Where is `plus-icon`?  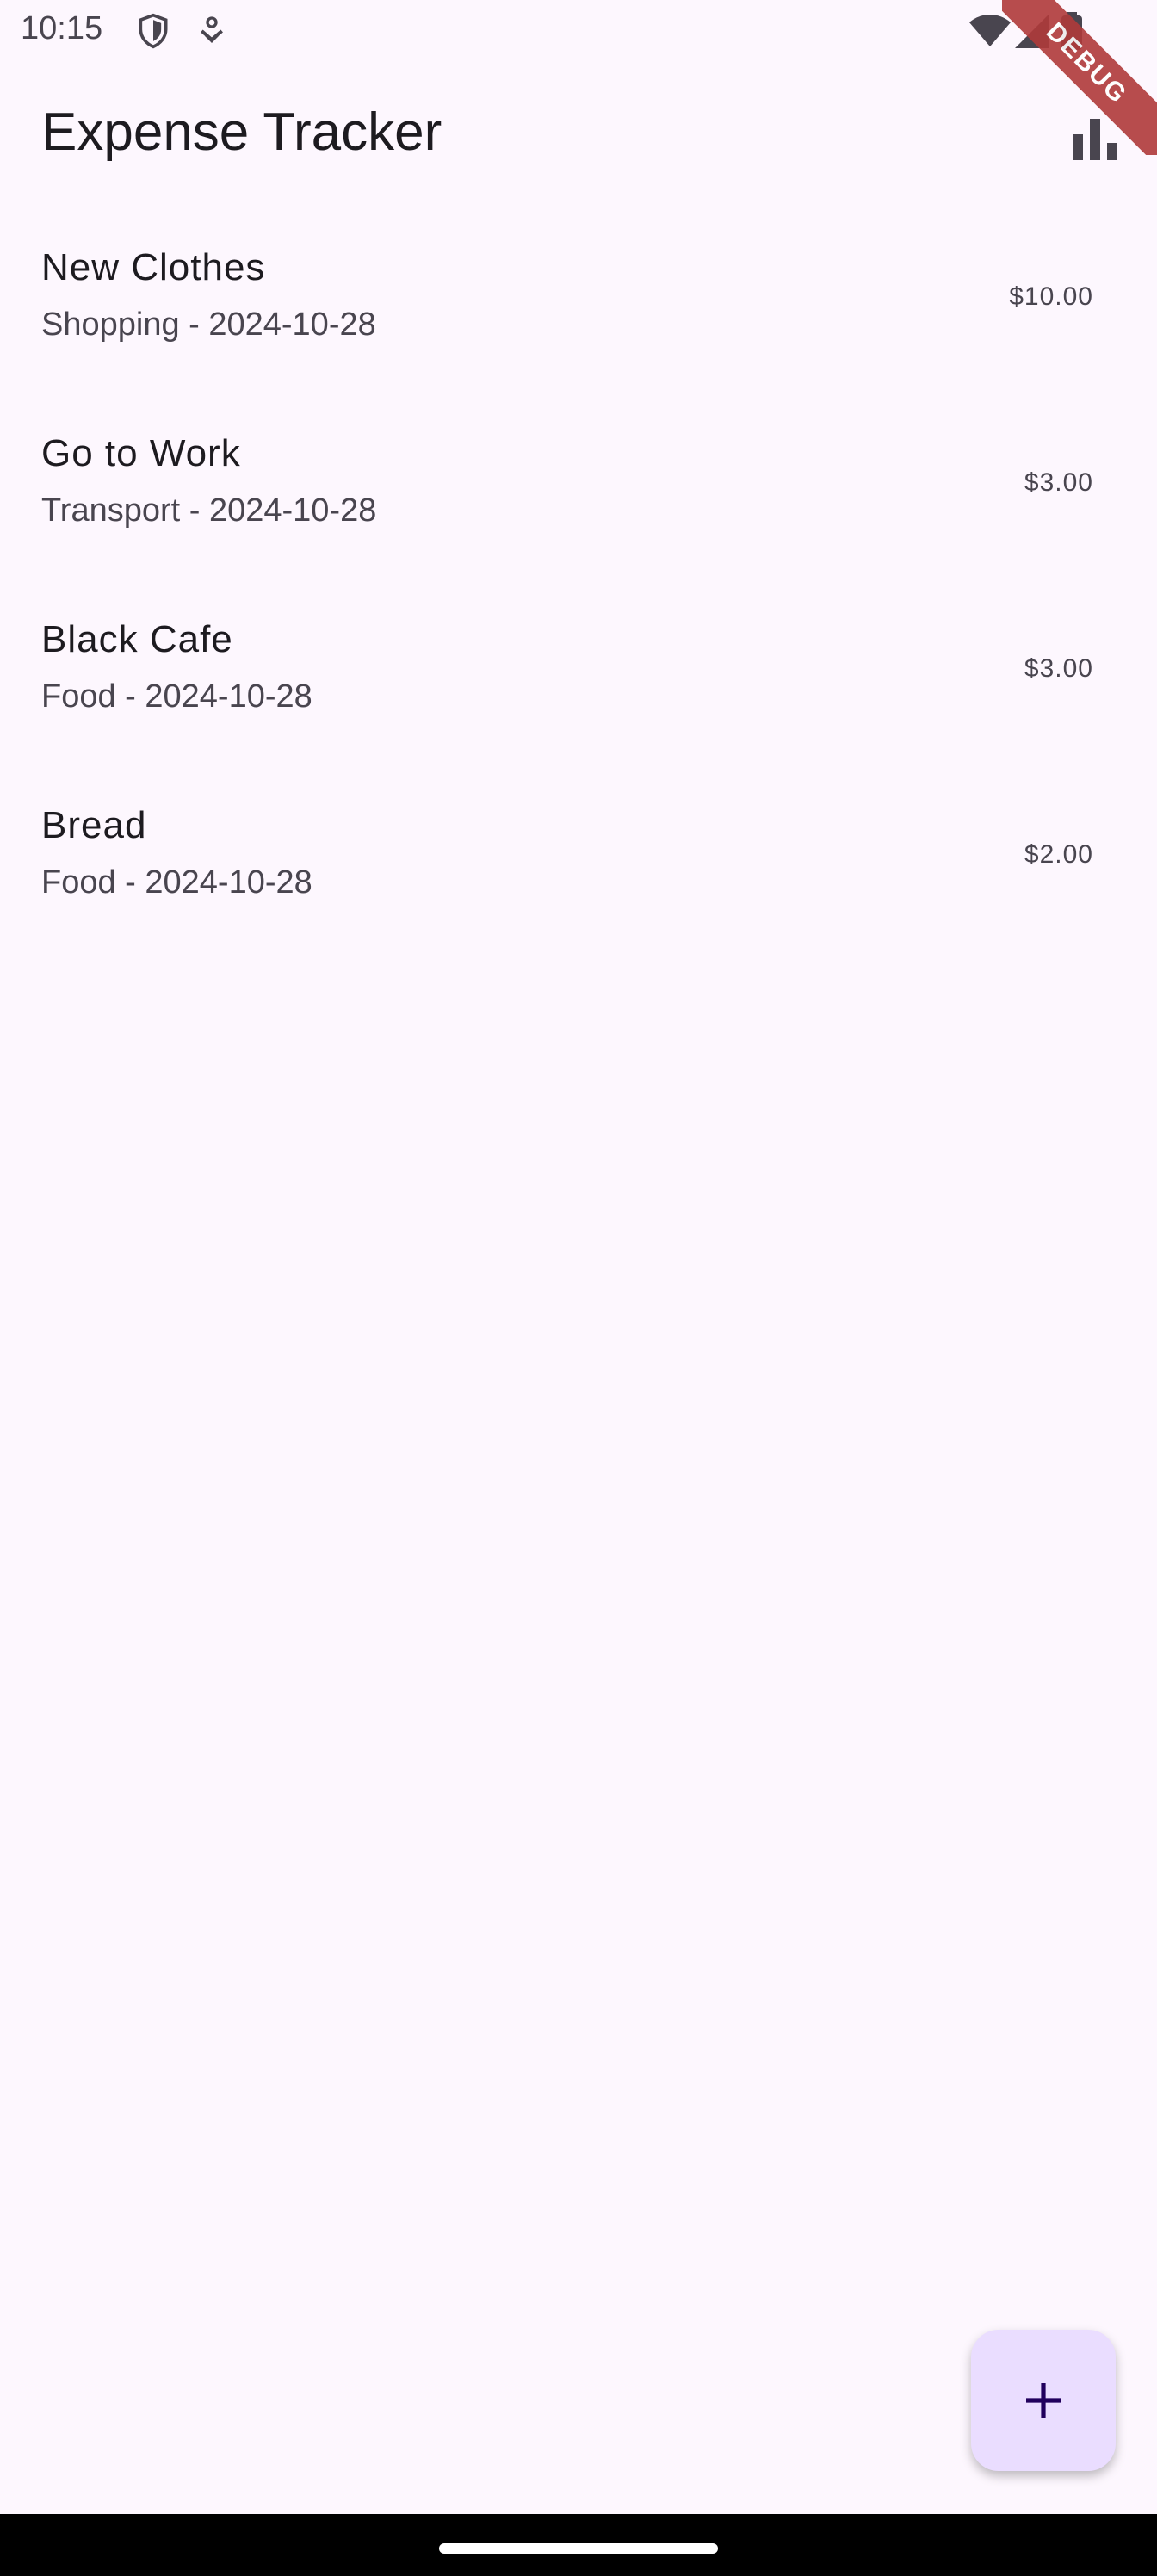 plus-icon is located at coordinates (1044, 2400).